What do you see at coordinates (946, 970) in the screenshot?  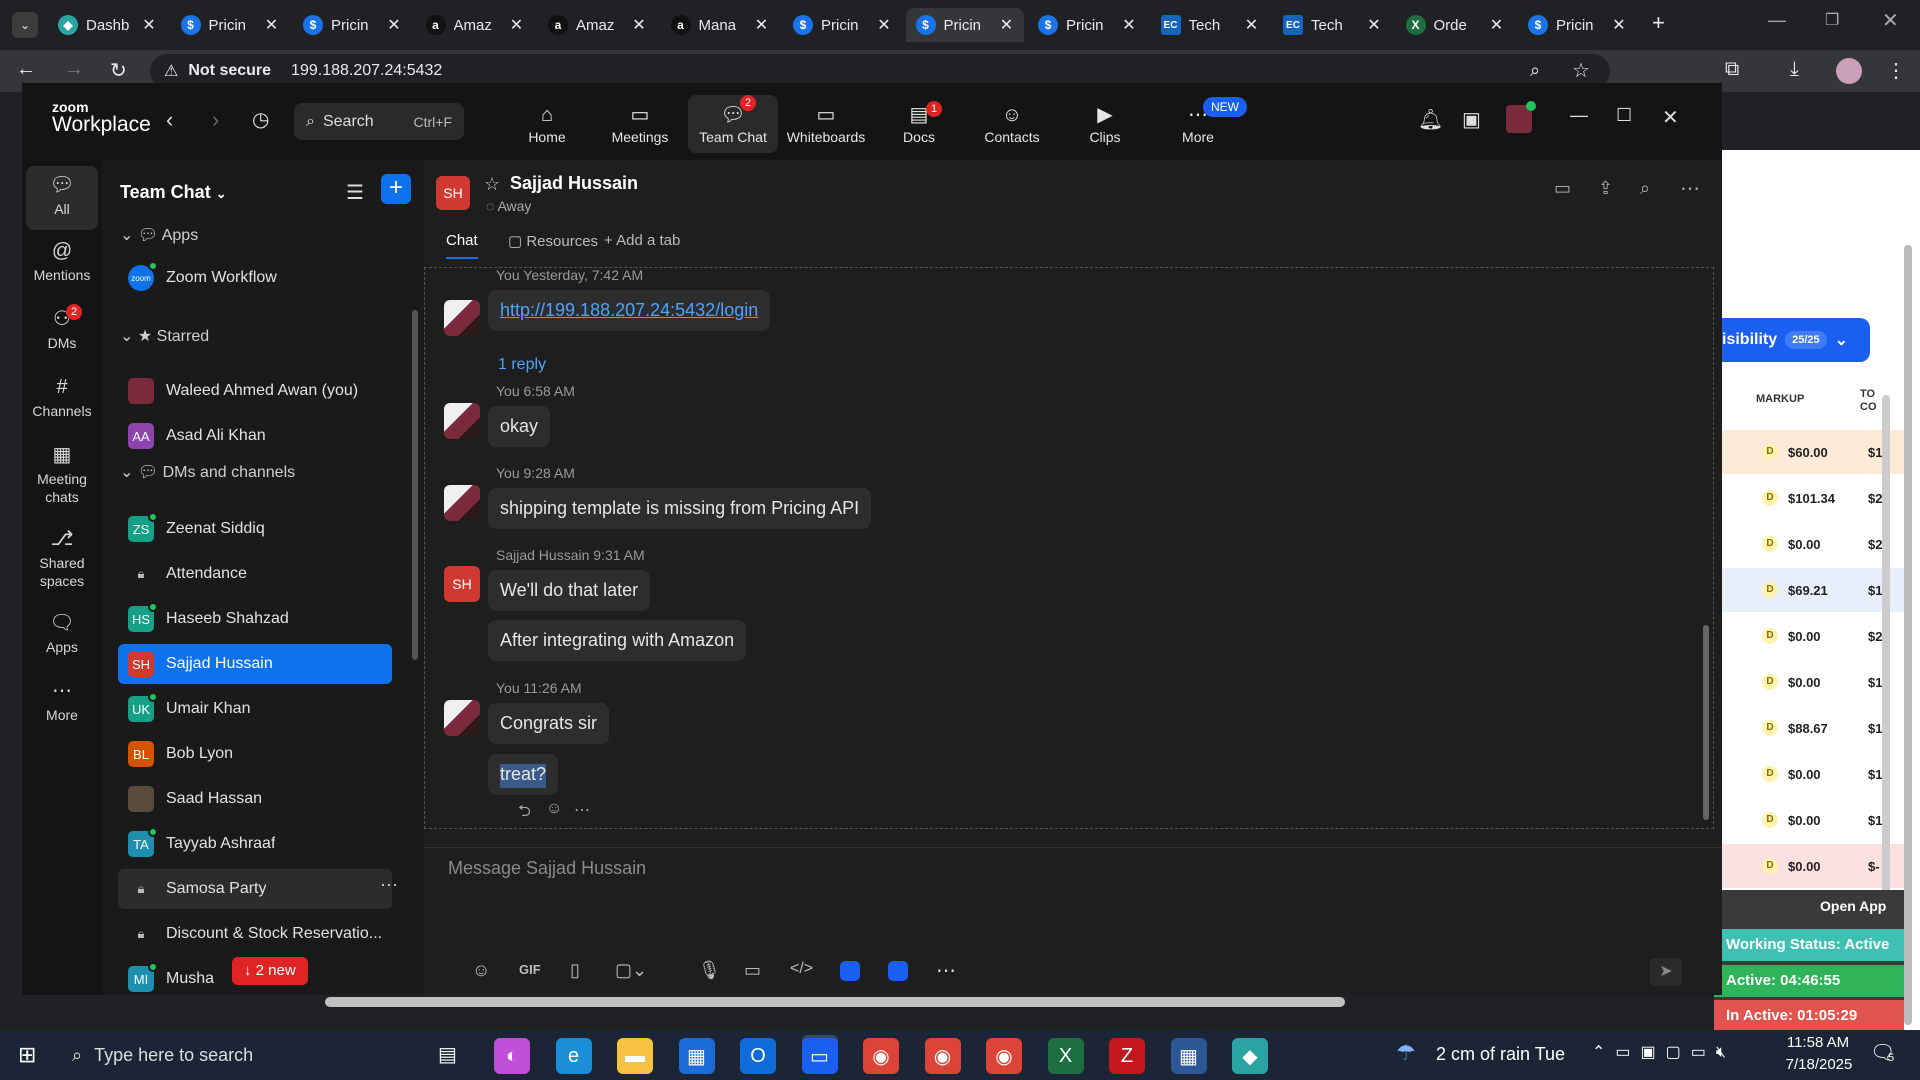 I see `more-tools-icon: ⋯` at bounding box center [946, 970].